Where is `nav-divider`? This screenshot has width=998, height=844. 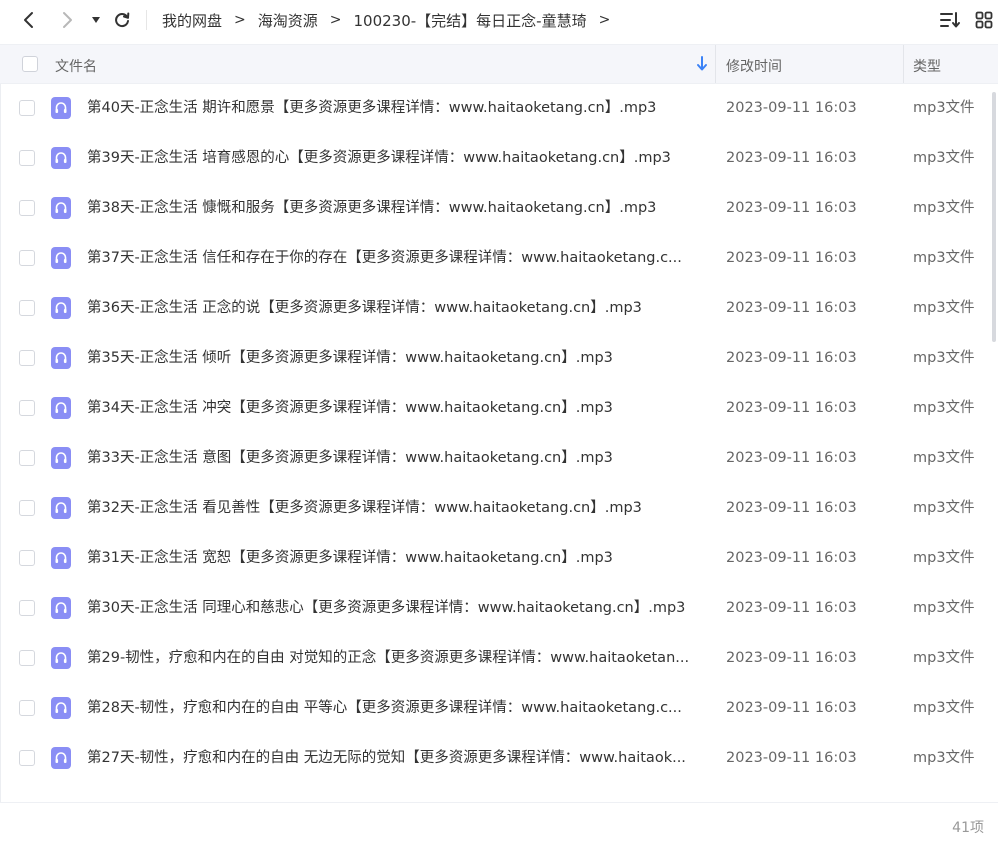 nav-divider is located at coordinates (146, 20).